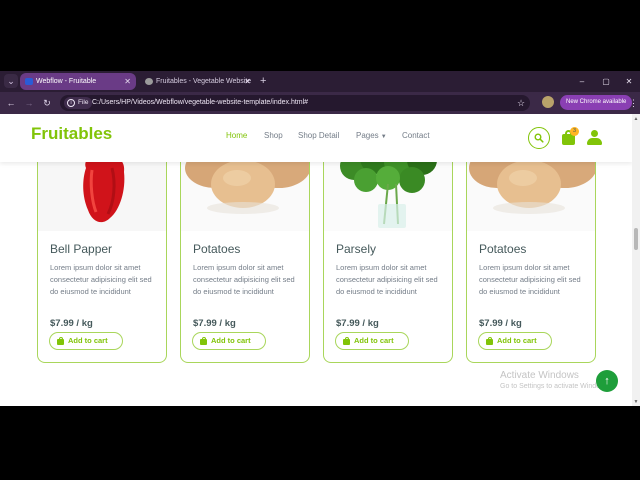  I want to click on back-to-top-button: ↑, so click(607, 381).